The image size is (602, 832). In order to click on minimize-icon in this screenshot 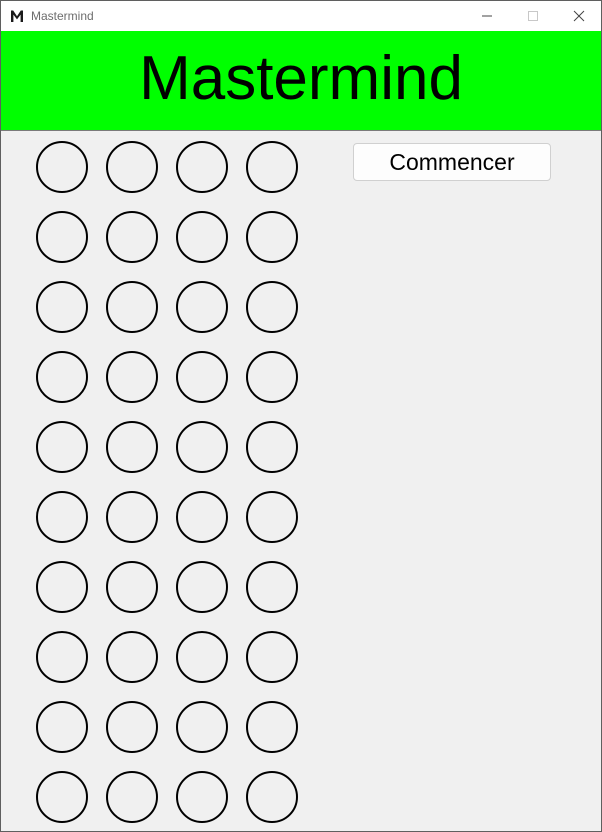, I will do `click(487, 16)`.